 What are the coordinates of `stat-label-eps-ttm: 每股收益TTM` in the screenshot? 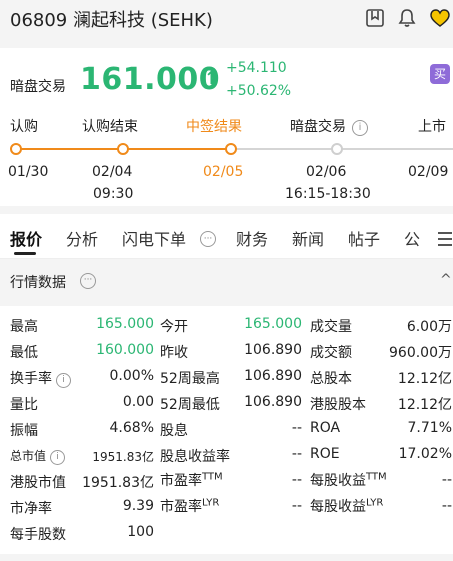 It's located at (348, 480).